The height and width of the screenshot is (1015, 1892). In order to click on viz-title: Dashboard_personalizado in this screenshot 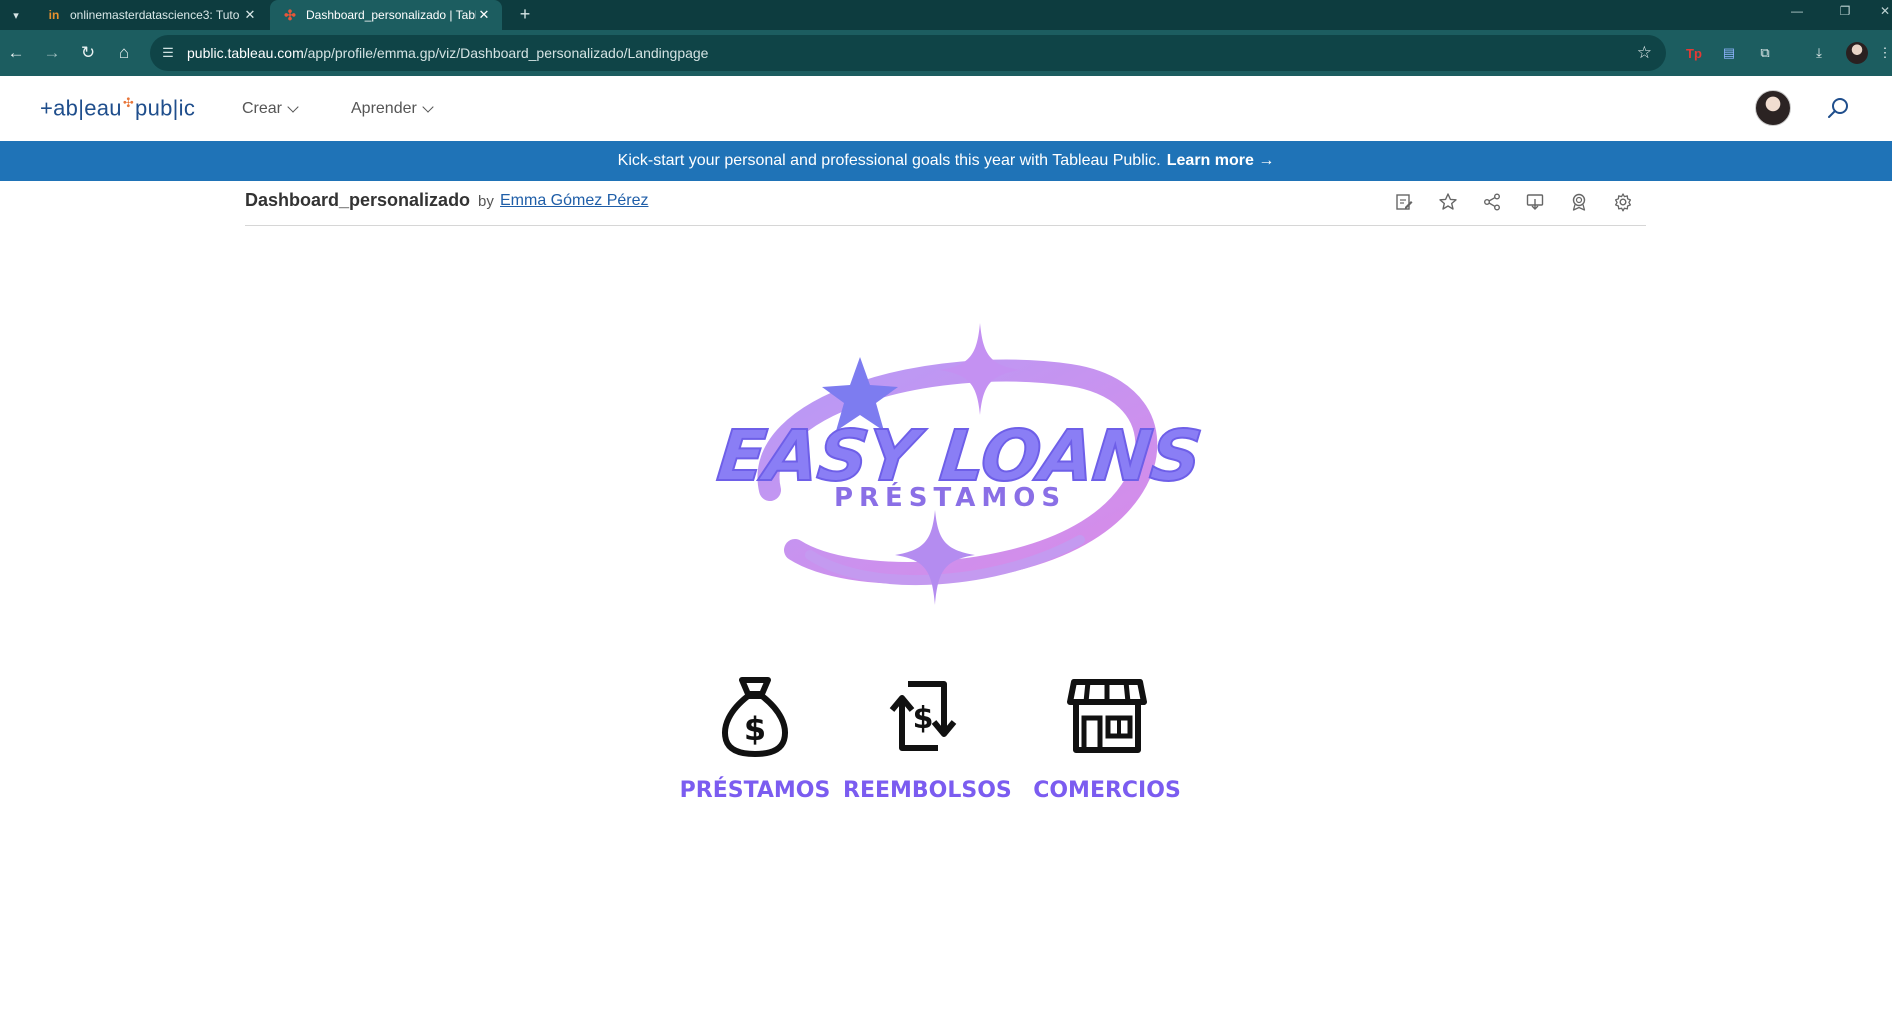, I will do `click(358, 200)`.